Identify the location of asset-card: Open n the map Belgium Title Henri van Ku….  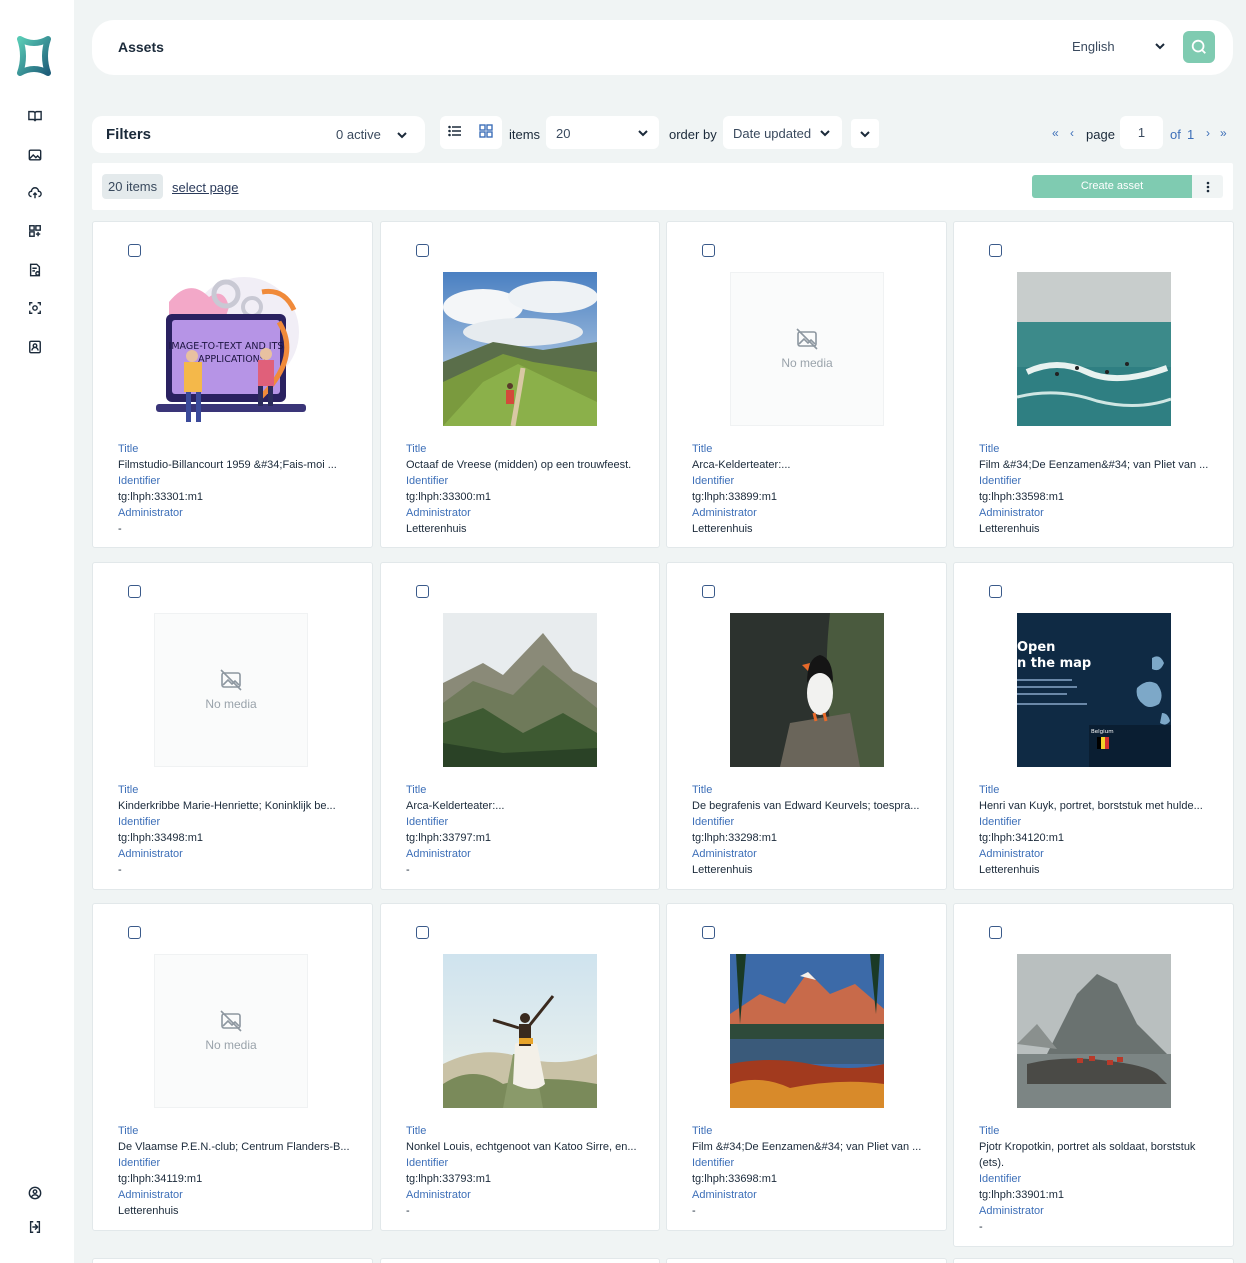
(1093, 726).